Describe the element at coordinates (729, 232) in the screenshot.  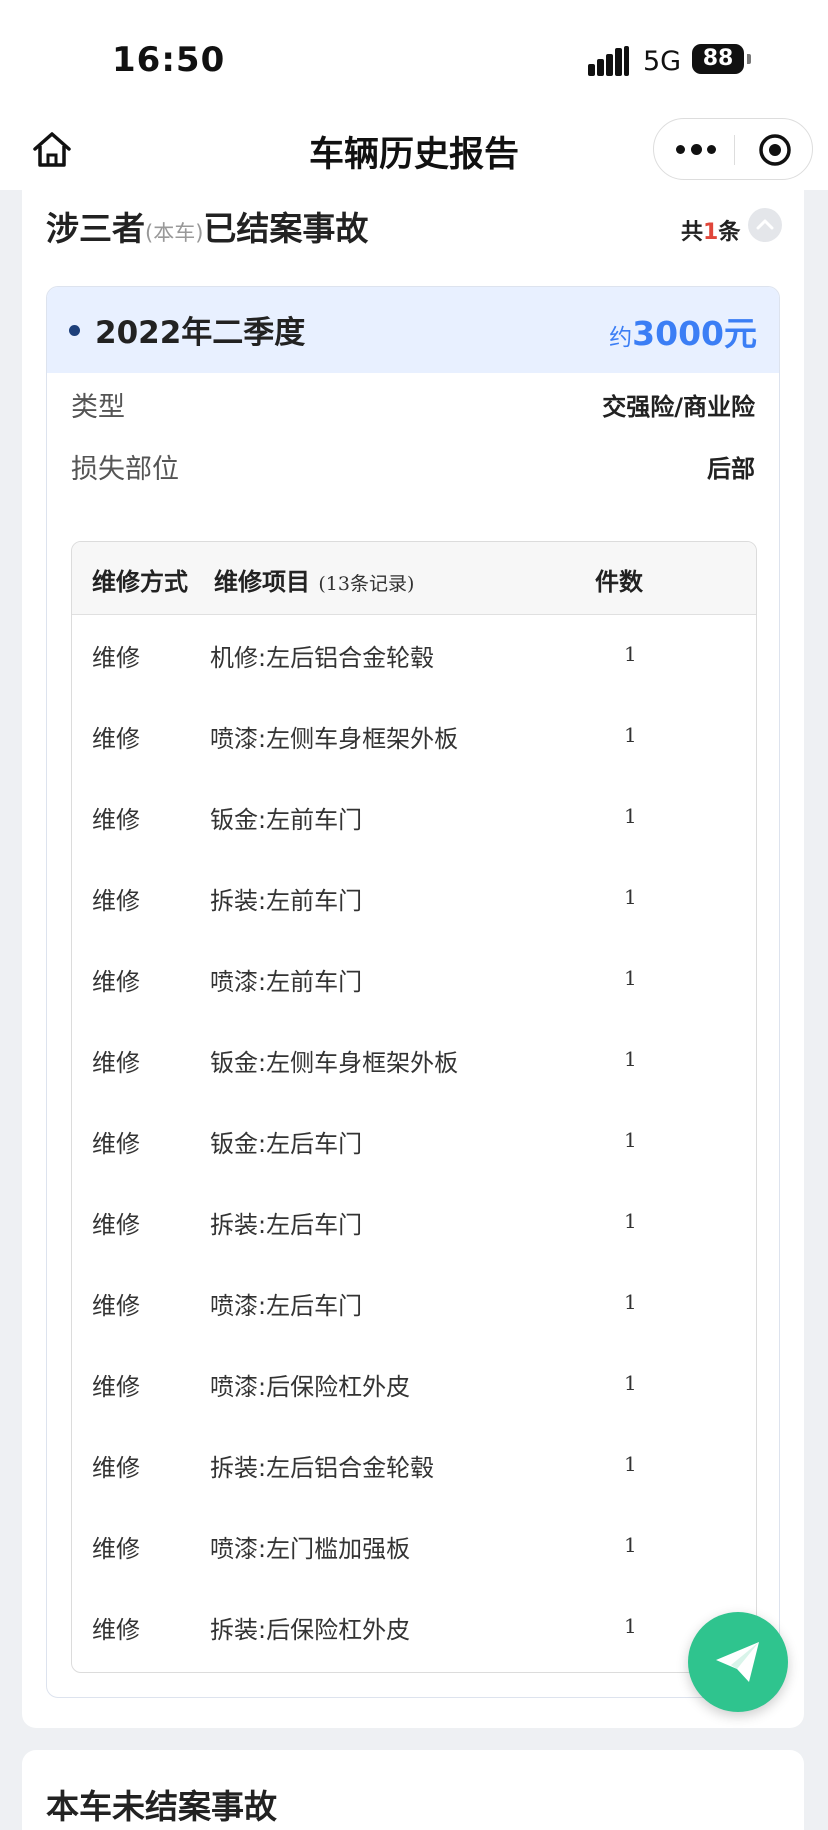
I see `count-suffix: 条` at that location.